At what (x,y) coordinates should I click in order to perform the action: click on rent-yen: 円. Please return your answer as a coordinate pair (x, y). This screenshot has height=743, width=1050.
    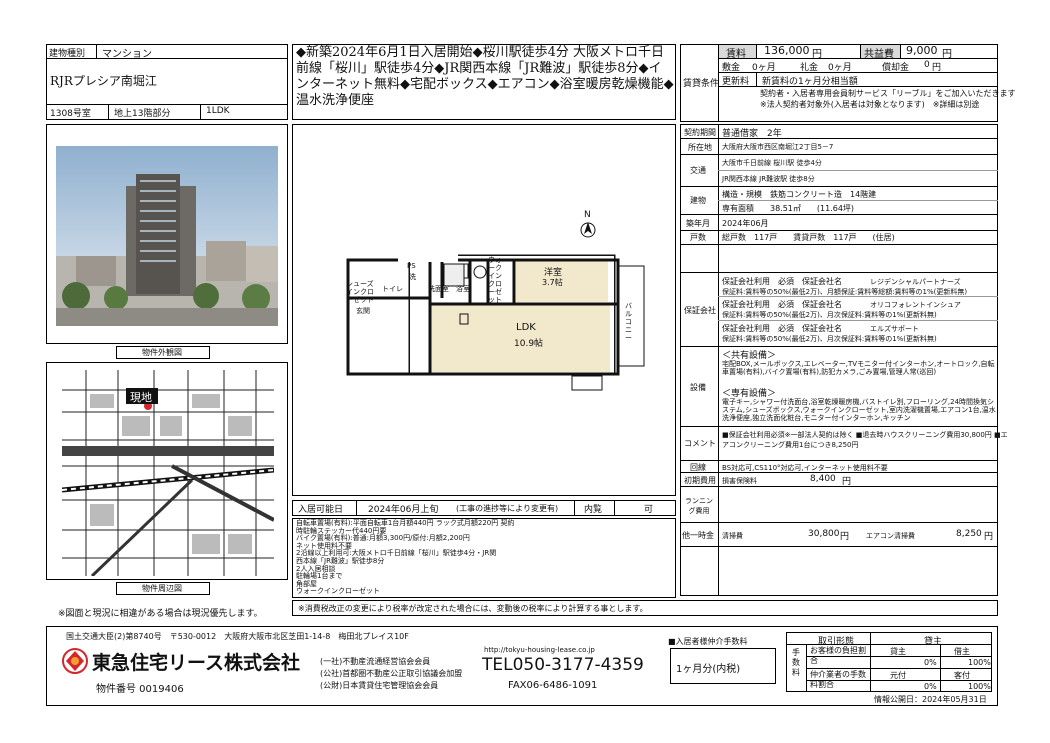
    Looking at the image, I should click on (817, 54).